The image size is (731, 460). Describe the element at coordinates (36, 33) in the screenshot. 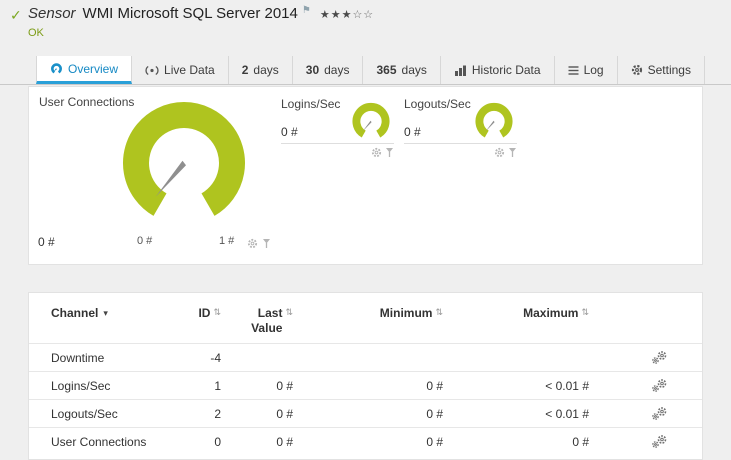

I see `status-badge: OK` at that location.